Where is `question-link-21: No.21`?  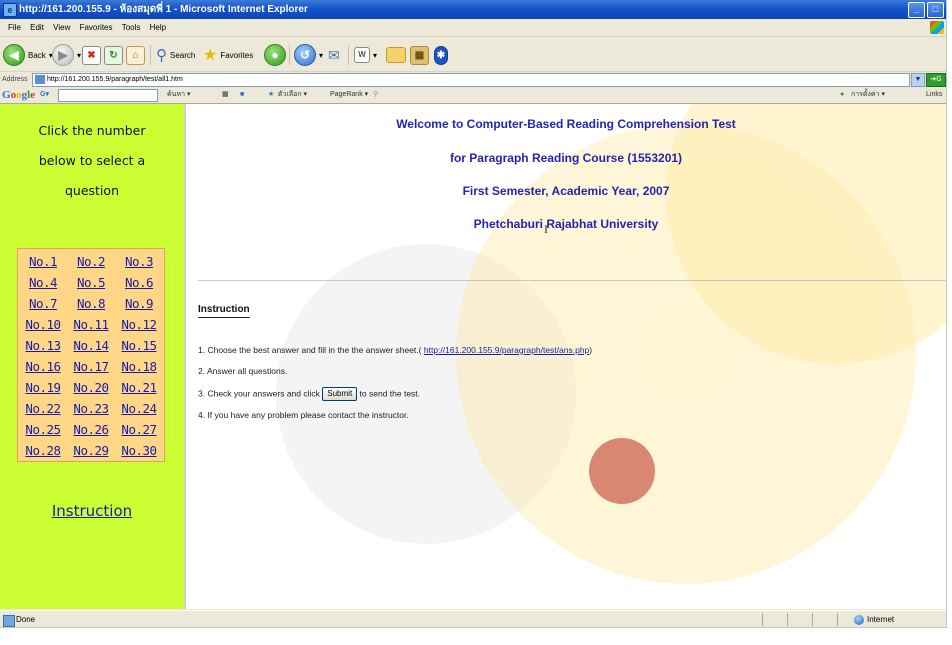
question-link-21: No.21 is located at coordinates (139, 387).